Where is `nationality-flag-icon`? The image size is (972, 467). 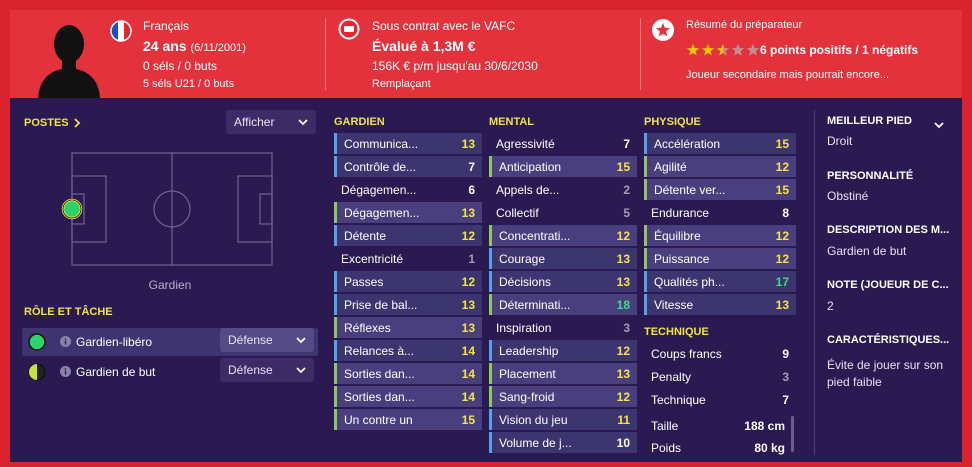 nationality-flag-icon is located at coordinates (121, 31).